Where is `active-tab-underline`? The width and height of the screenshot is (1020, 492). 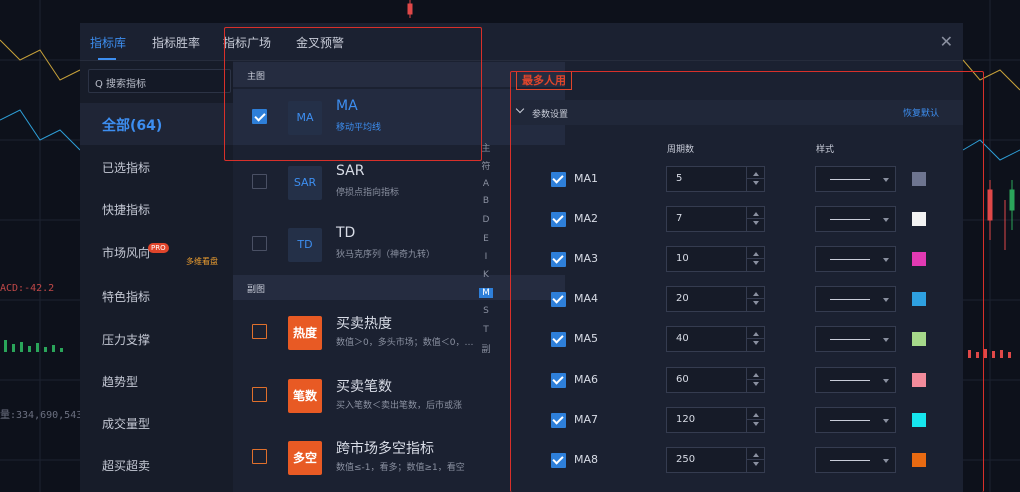
active-tab-underline is located at coordinates (107, 59).